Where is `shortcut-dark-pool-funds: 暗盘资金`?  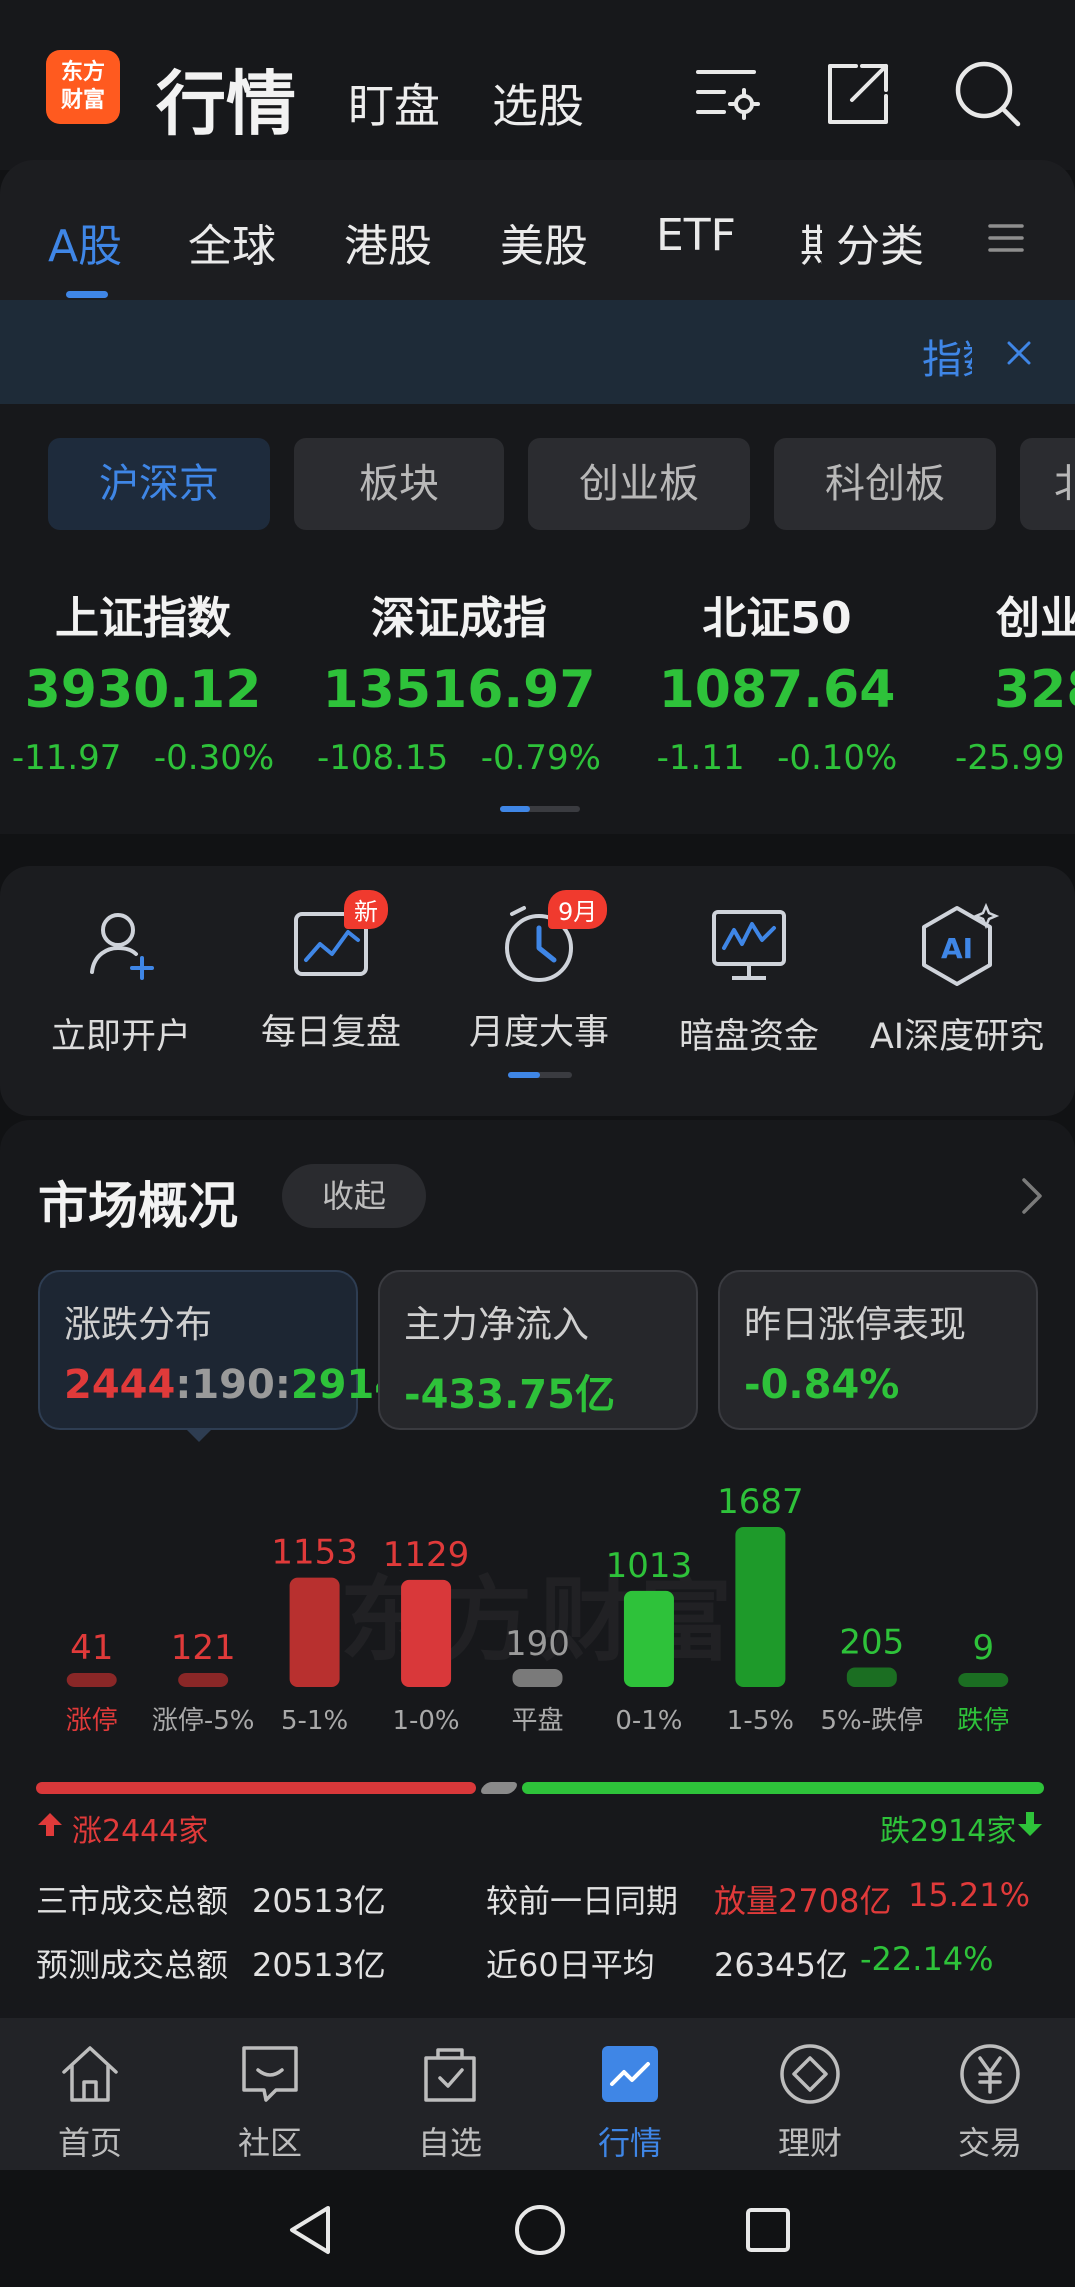 shortcut-dark-pool-funds: 暗盘资金 is located at coordinates (749, 979).